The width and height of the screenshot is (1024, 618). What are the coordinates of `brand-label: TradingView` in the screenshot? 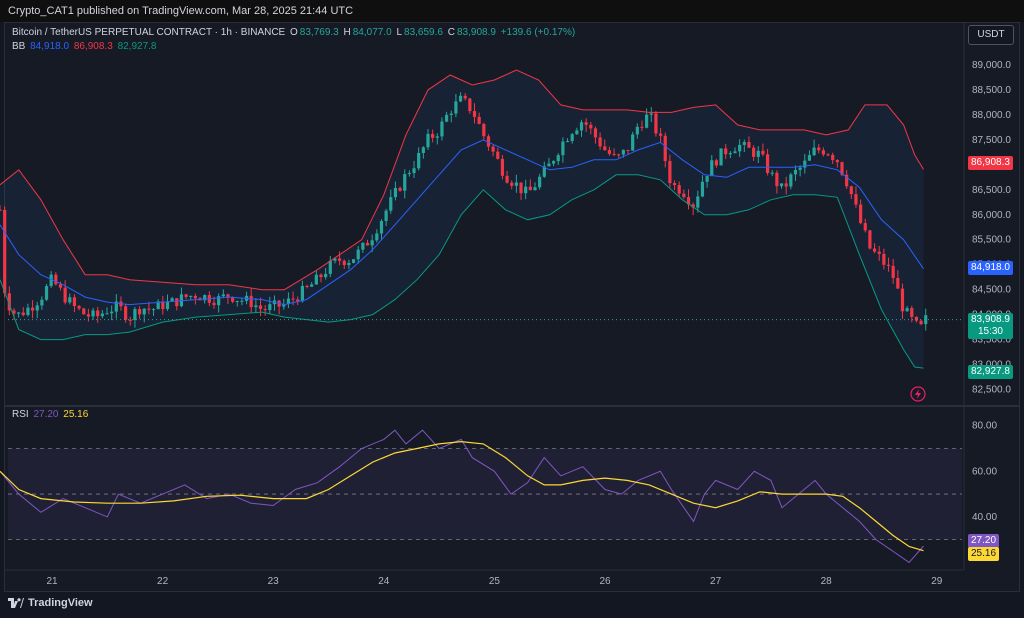 It's located at (60, 603).